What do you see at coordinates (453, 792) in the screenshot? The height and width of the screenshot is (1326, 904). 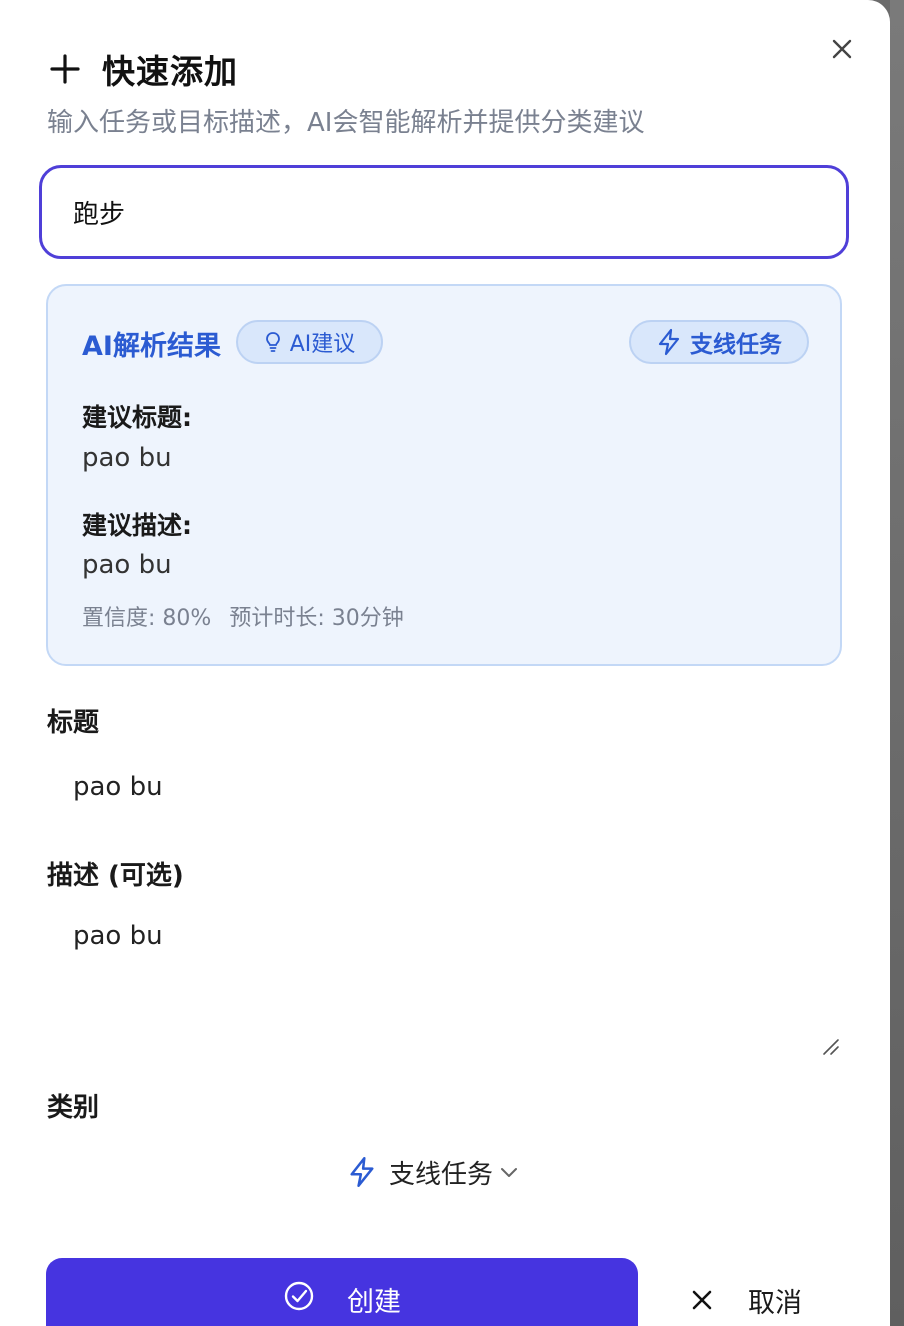 I see `title-field: pao bu` at bounding box center [453, 792].